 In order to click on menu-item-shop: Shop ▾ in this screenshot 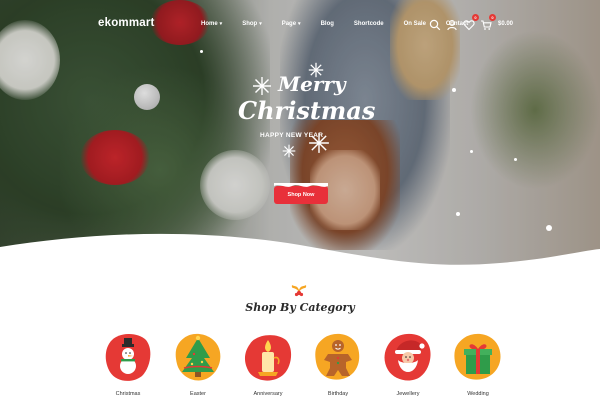, I will do `click(252, 24)`.